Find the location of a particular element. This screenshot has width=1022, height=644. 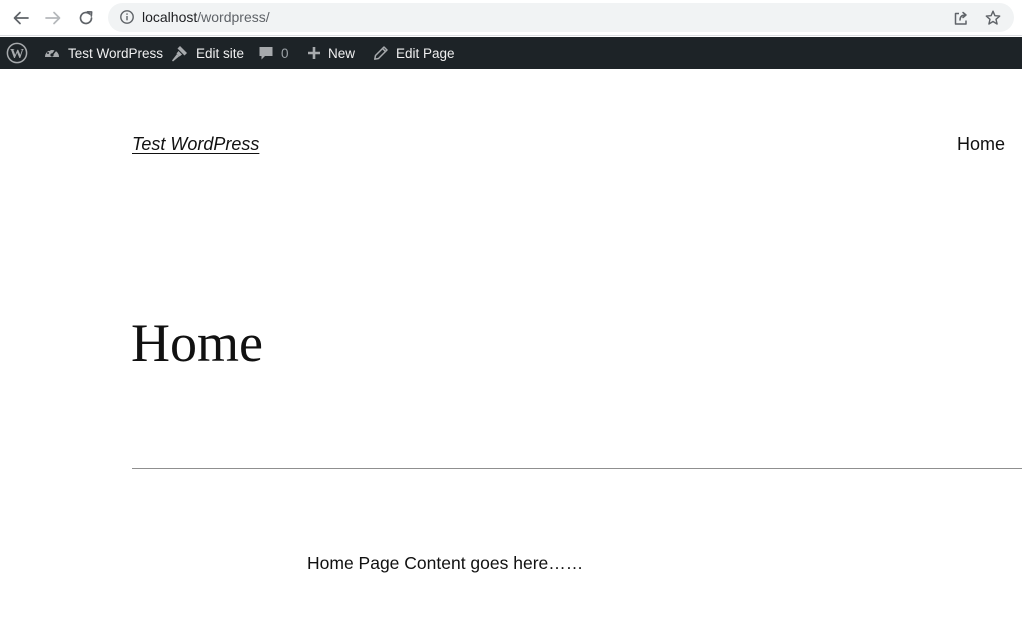

share-icon is located at coordinates (961, 18).